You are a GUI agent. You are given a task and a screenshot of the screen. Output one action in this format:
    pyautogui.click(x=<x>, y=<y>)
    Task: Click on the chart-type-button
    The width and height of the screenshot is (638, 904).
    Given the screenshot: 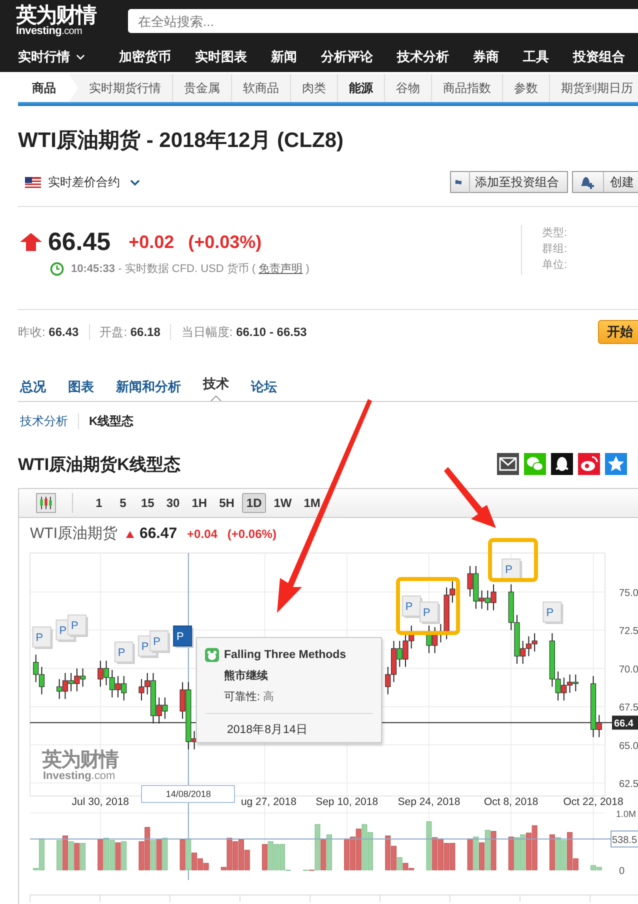 What is the action you would take?
    pyautogui.click(x=46, y=503)
    